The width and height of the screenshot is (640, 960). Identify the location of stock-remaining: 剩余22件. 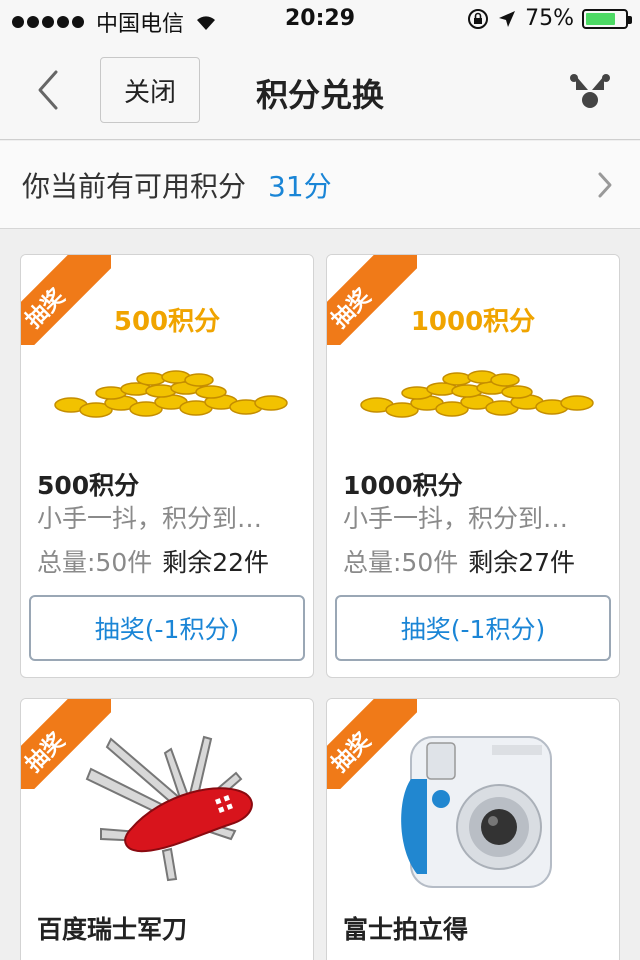
(216, 562).